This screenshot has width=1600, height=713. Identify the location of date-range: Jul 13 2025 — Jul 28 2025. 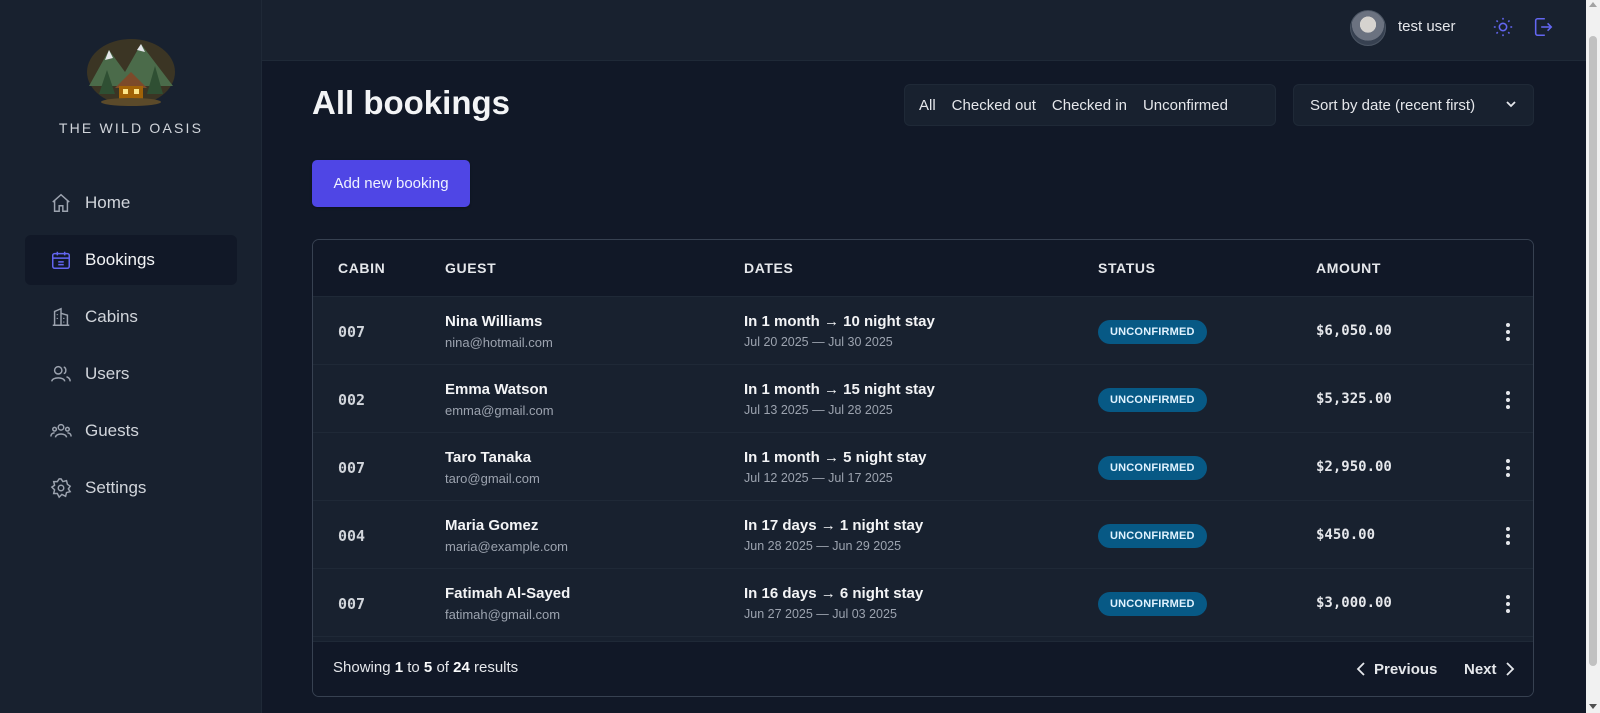
(818, 410).